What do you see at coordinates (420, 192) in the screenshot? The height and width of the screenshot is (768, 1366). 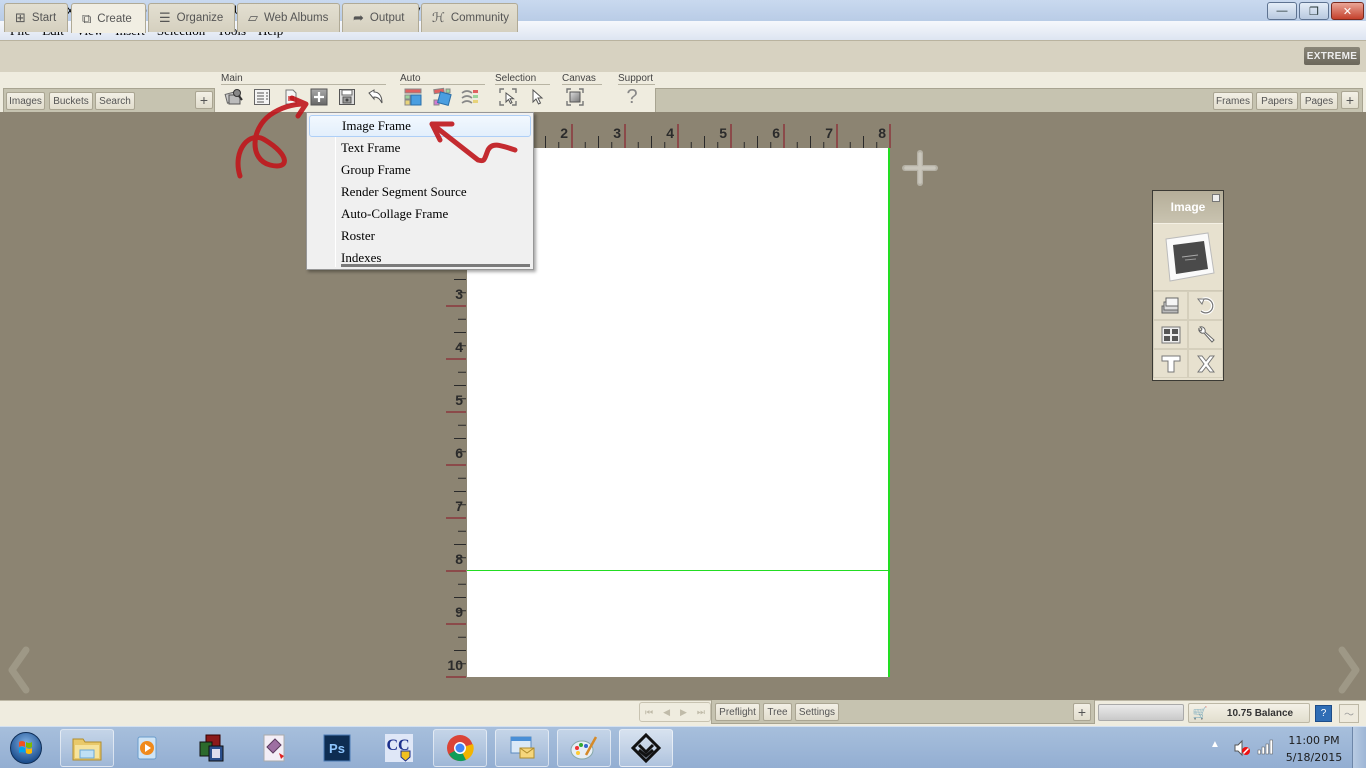 I see `menu-item-render-segment-source: Render Segment Source` at bounding box center [420, 192].